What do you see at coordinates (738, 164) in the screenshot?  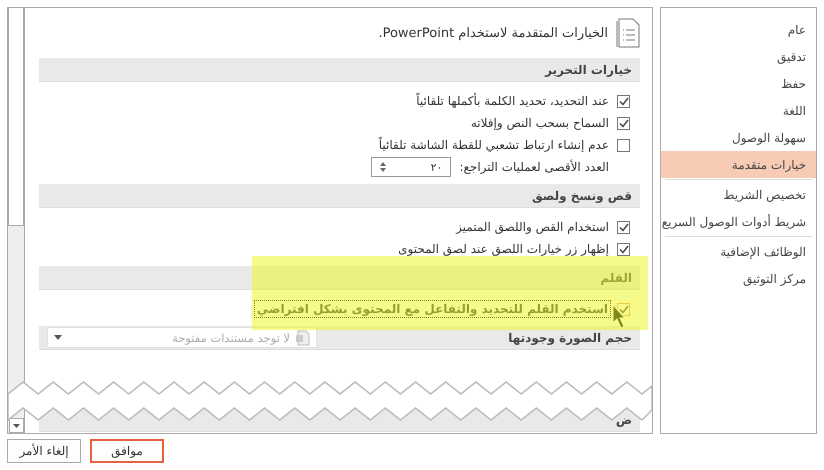 I see `sidebar-item: خيارات متقدمة` at bounding box center [738, 164].